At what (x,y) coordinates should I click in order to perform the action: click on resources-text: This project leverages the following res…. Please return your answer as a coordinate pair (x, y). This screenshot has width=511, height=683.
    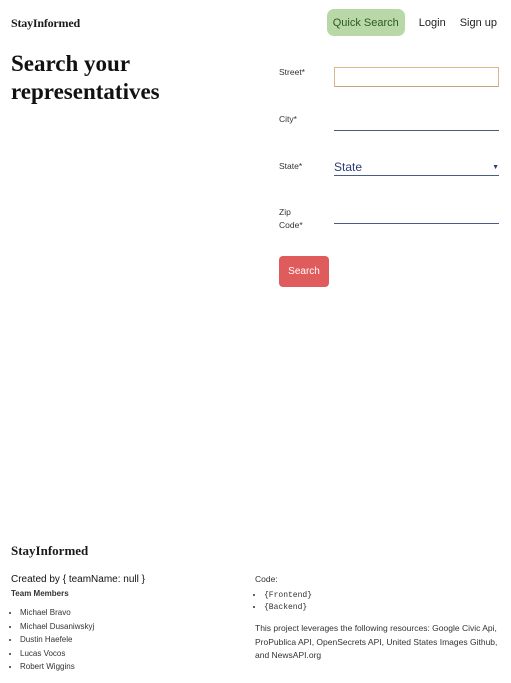
    Looking at the image, I should click on (376, 641).